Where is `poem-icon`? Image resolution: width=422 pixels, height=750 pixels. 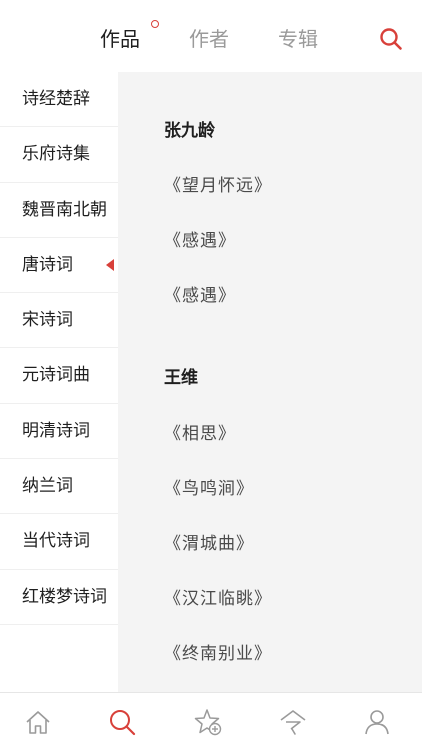 poem-icon is located at coordinates (293, 722).